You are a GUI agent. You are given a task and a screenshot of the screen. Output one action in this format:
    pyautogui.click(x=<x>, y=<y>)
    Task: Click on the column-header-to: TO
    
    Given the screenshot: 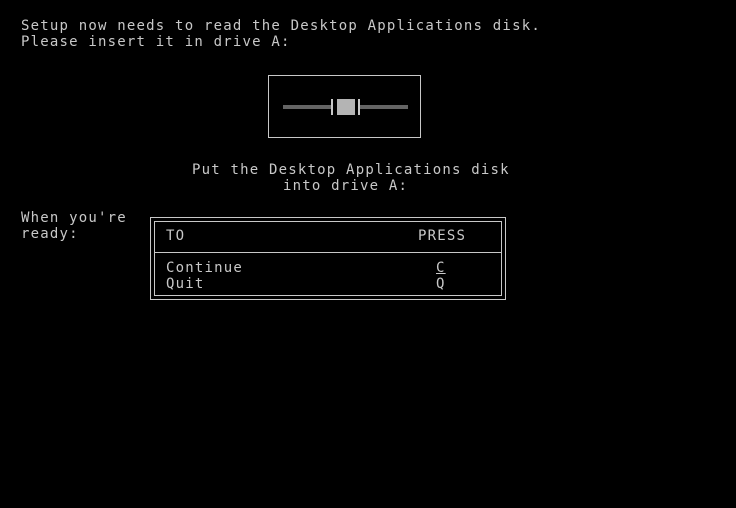 What is the action you would take?
    pyautogui.click(x=176, y=236)
    